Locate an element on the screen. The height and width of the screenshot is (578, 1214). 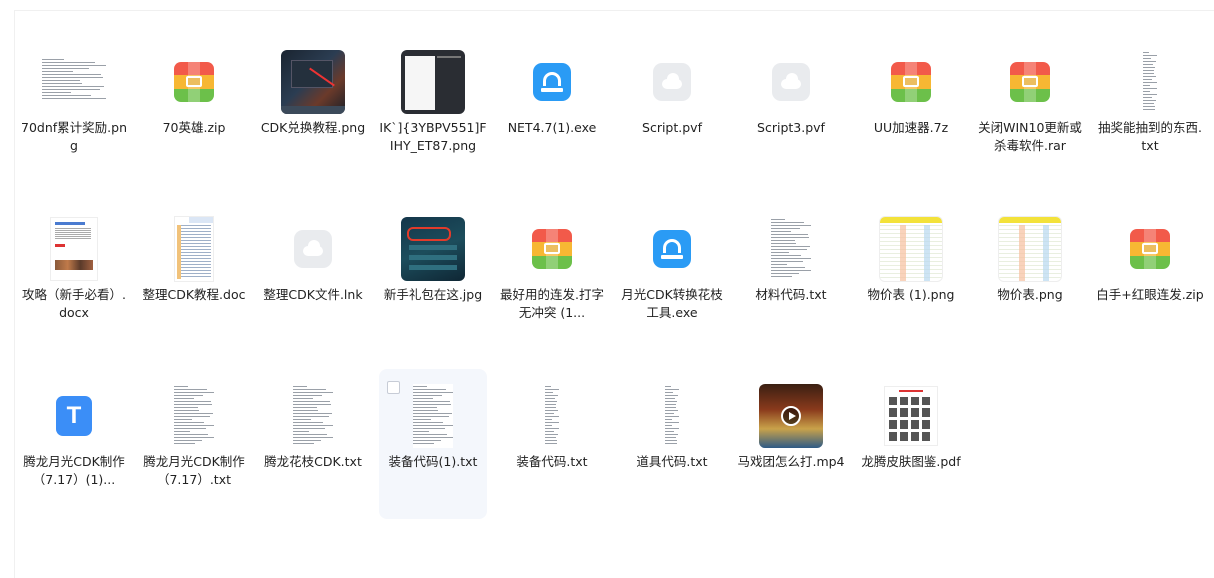
file-item: 新手礼包在这.jpg is located at coordinates (433, 277).